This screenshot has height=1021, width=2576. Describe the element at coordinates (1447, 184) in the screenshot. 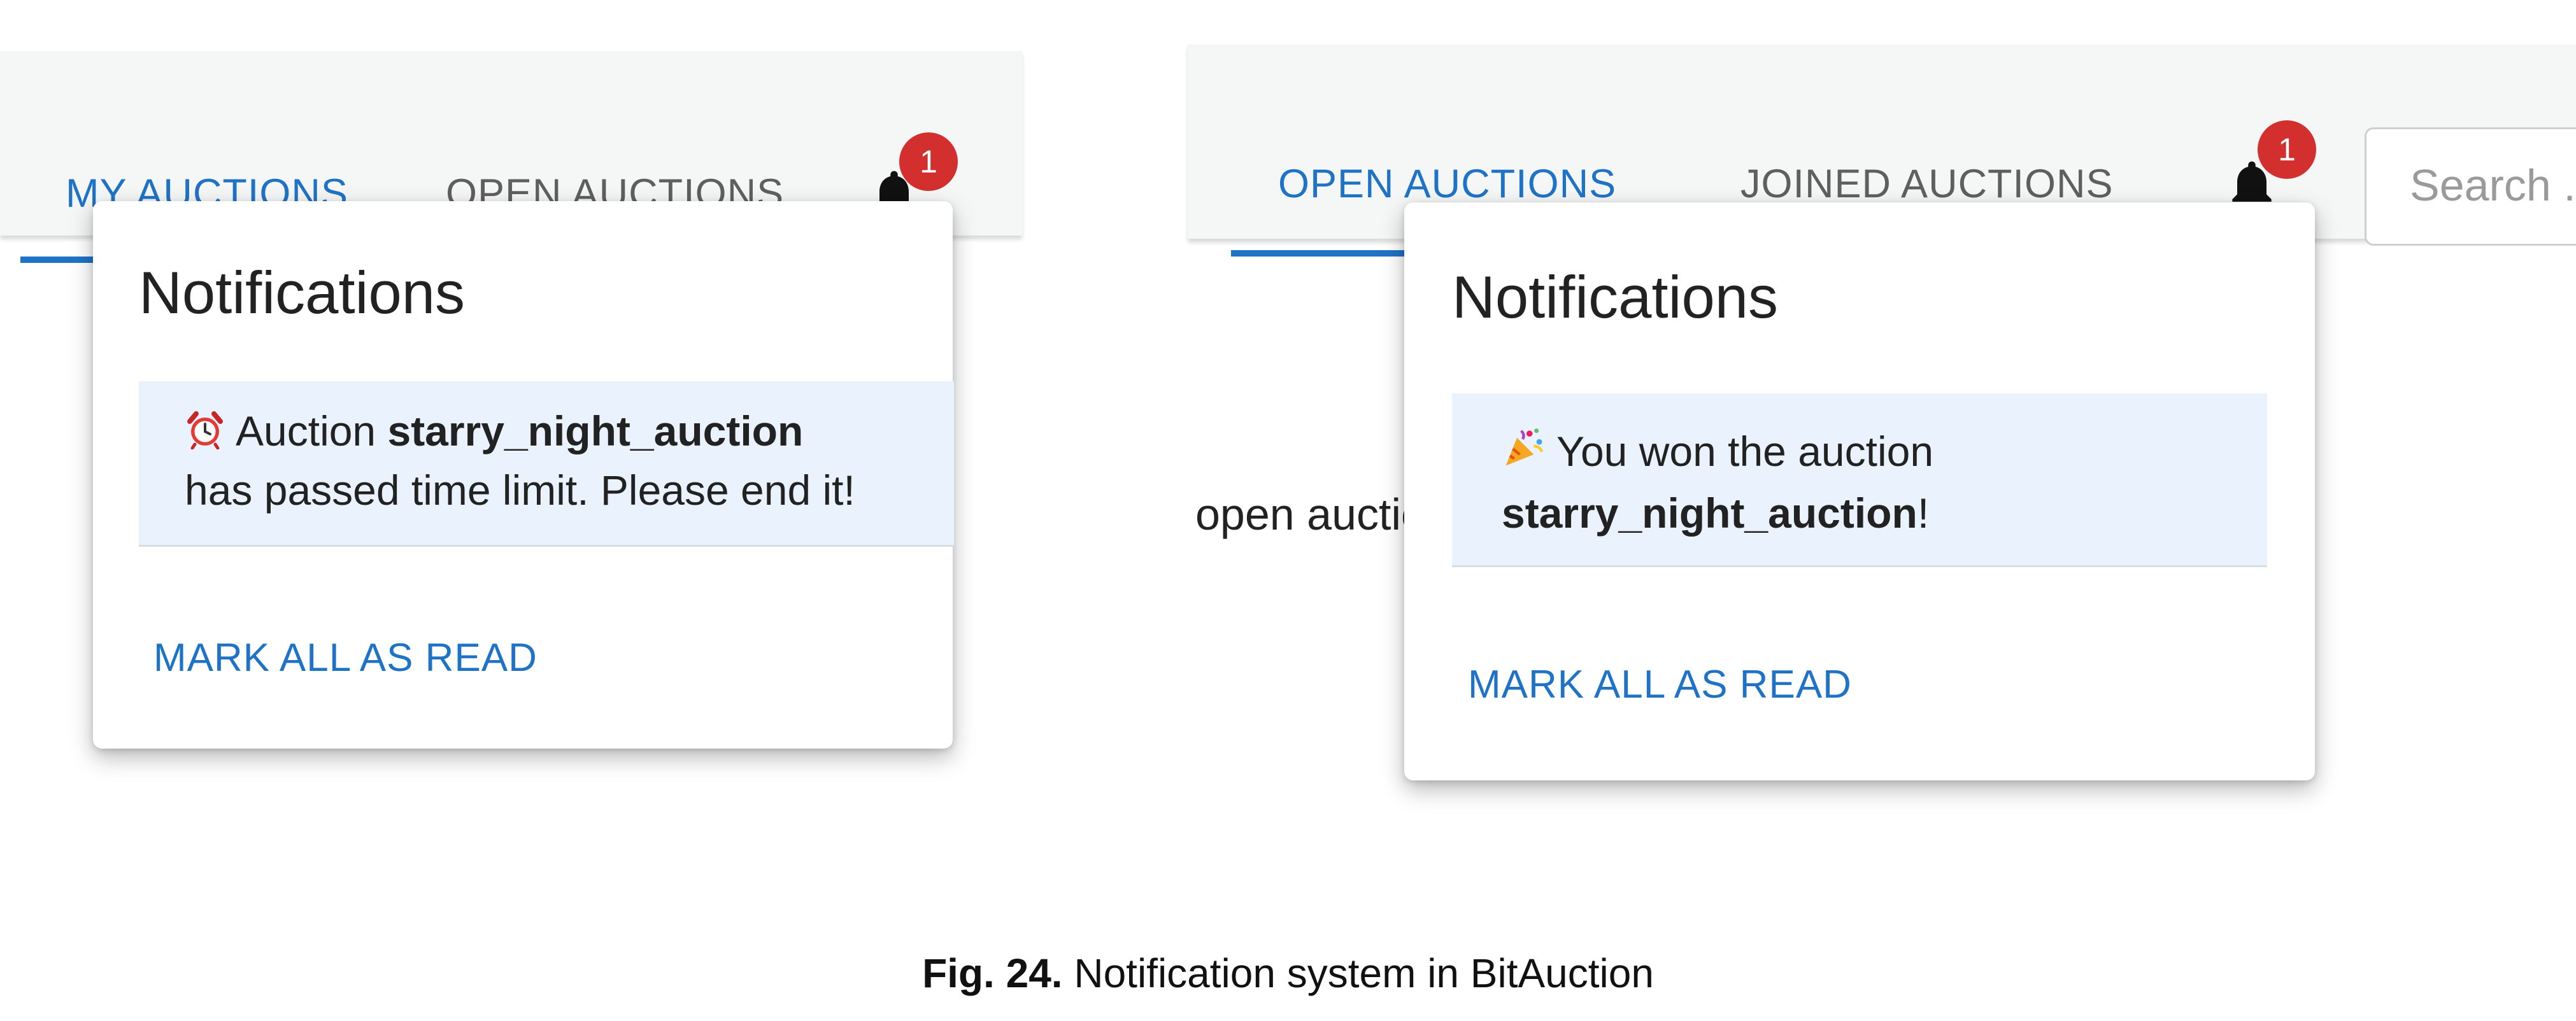

I see `tab-open-auctions: OPEN AUCTIONS` at that location.